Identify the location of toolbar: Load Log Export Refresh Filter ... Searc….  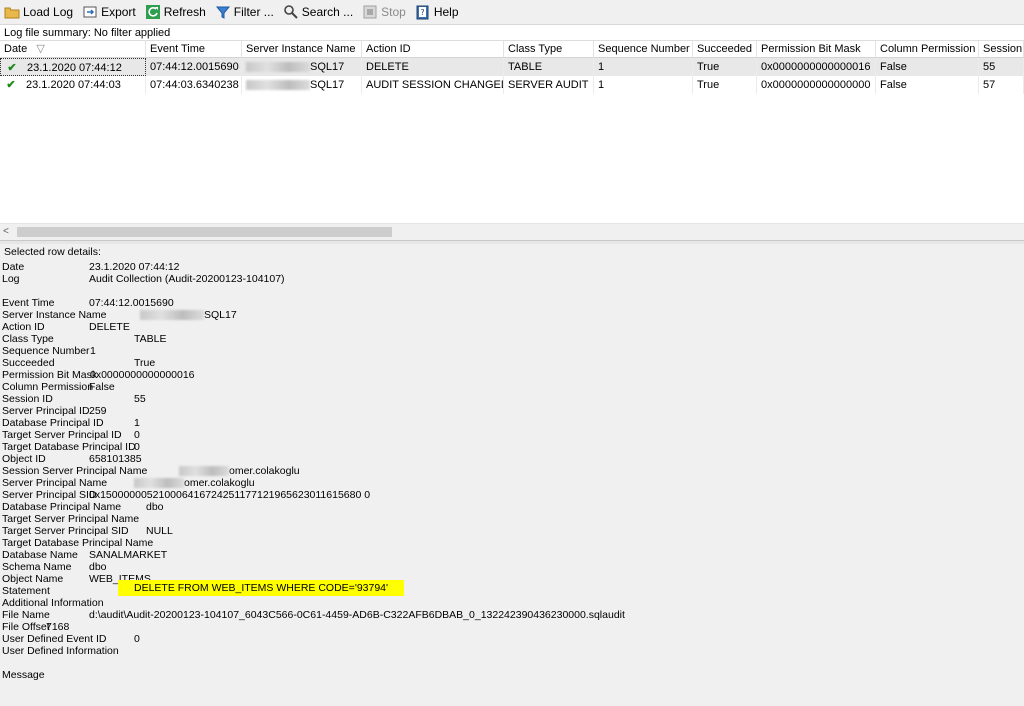
(512, 12).